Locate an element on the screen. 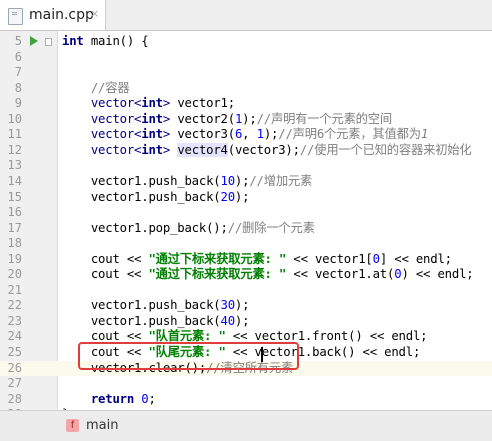 The width and height of the screenshot is (492, 441). line-number: 28 is located at coordinates (14, 398).